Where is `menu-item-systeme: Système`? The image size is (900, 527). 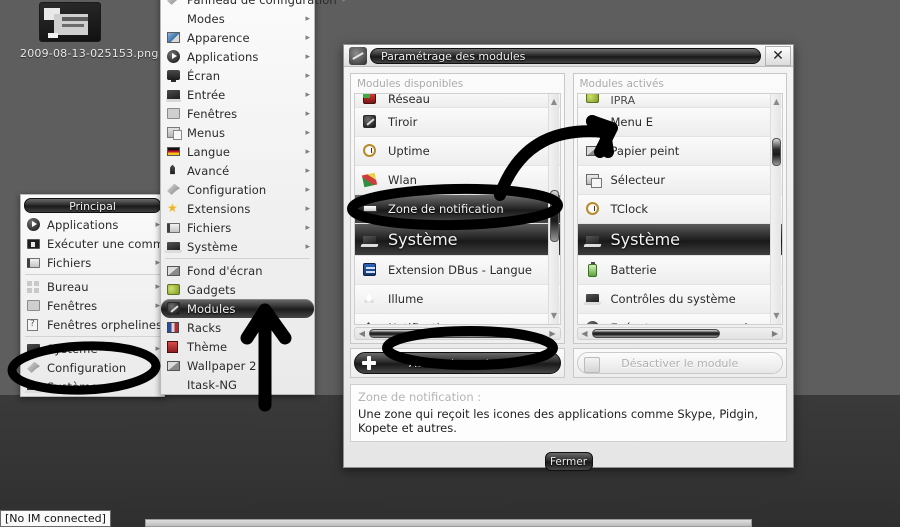
menu-item-systeme: Système is located at coordinates (92, 386).